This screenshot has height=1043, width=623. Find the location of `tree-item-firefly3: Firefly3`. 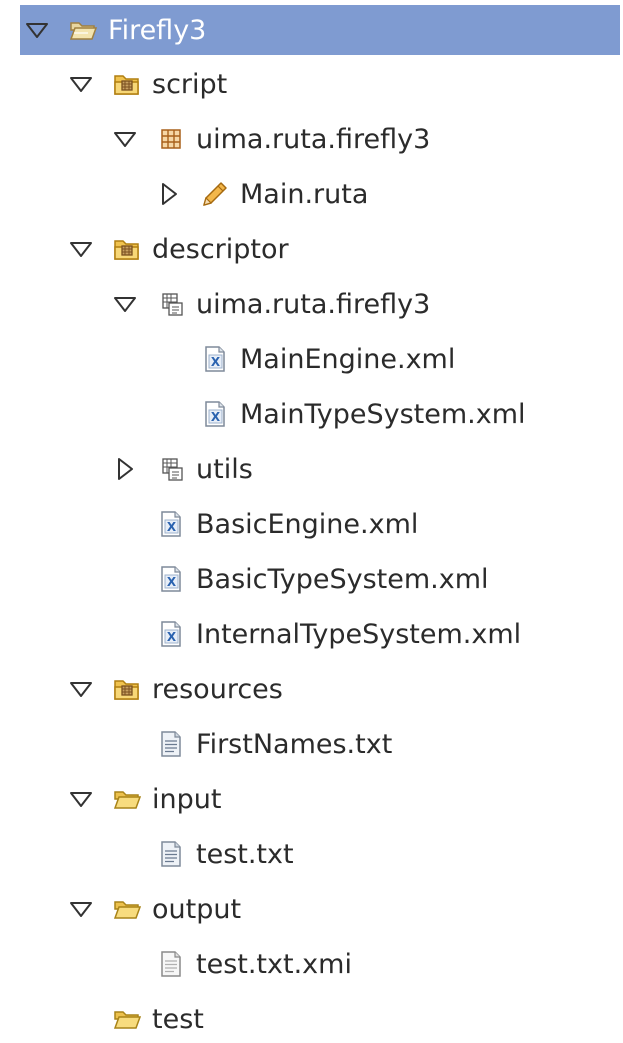

tree-item-firefly3: Firefly3 is located at coordinates (320, 30).